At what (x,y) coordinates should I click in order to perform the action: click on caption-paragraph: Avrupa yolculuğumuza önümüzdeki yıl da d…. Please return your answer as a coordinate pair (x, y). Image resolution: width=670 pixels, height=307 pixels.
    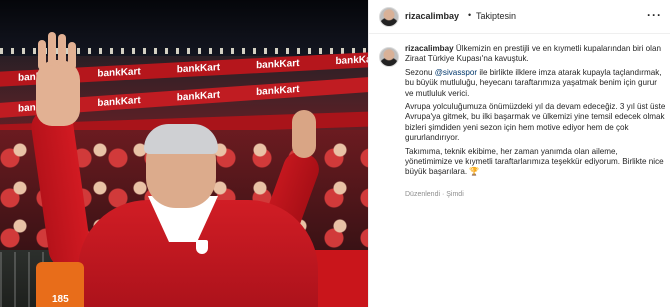
    Looking at the image, I should click on (535, 122).